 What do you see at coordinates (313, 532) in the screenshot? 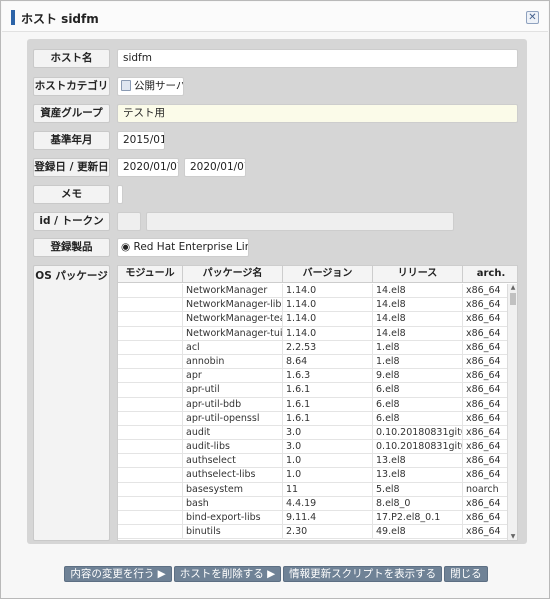
I see `table-row: binutils 2.30 49.el8 x86_64` at bounding box center [313, 532].